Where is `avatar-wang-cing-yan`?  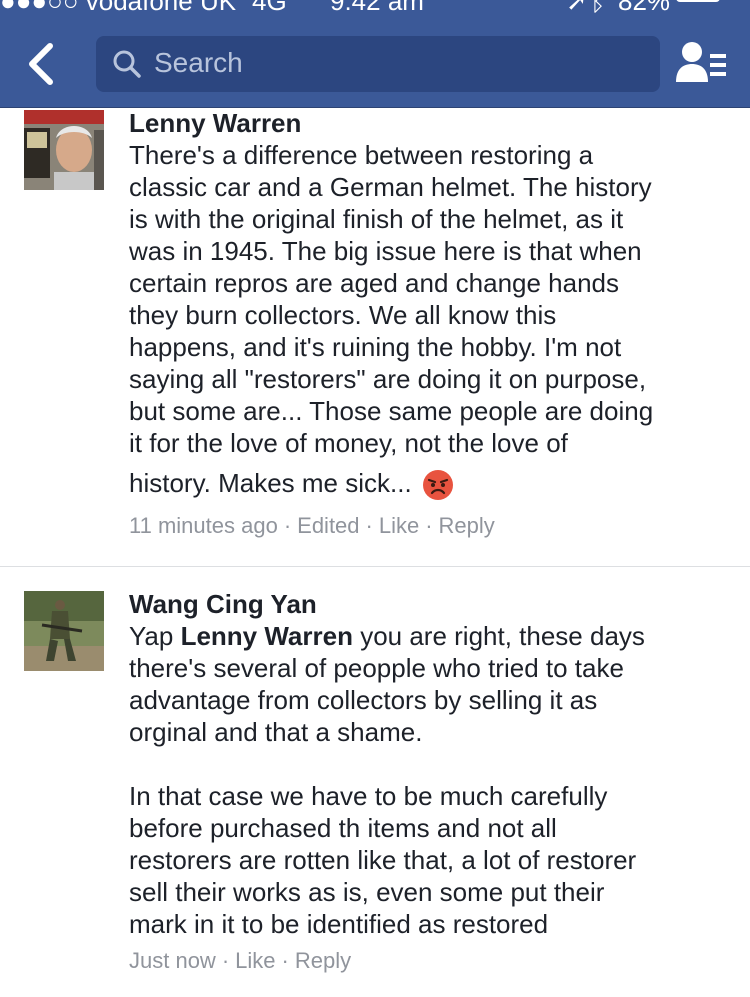
avatar-wang-cing-yan is located at coordinates (64, 631).